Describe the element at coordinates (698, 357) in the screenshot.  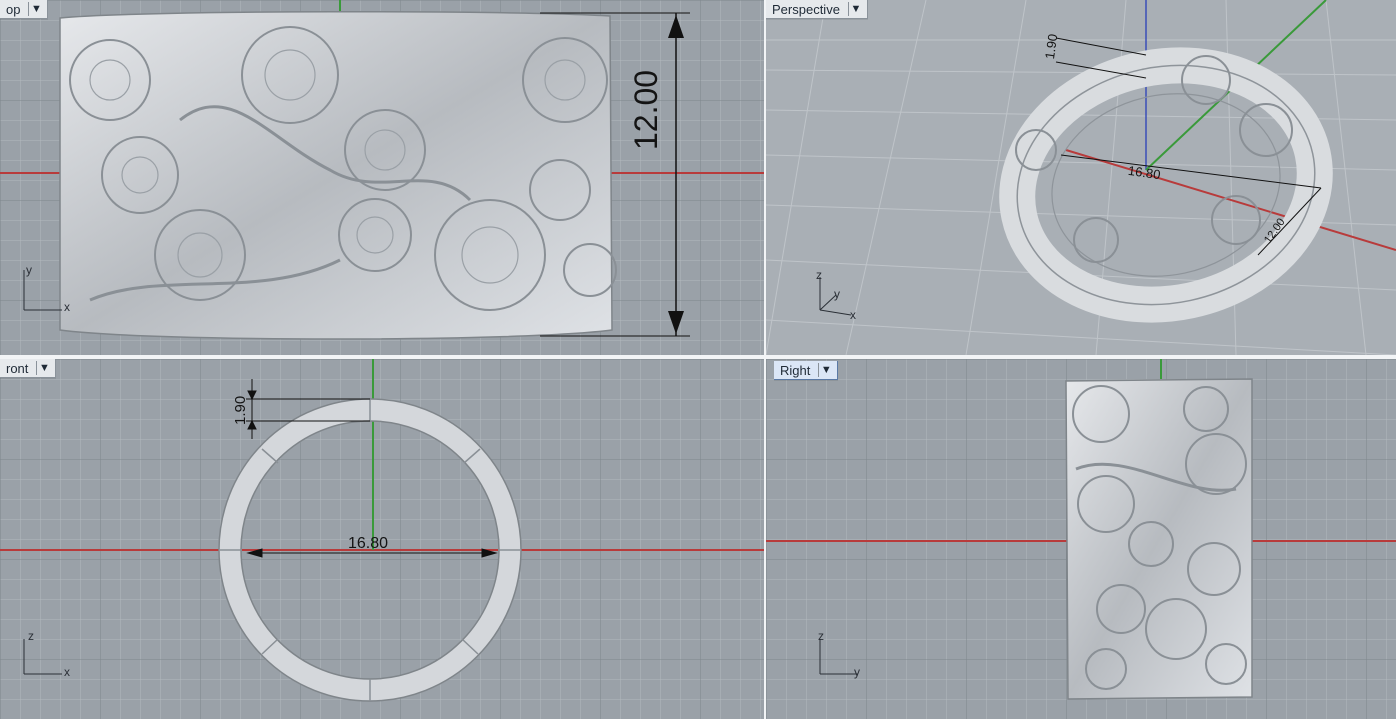
I see `viewport-separator-horizontal` at that location.